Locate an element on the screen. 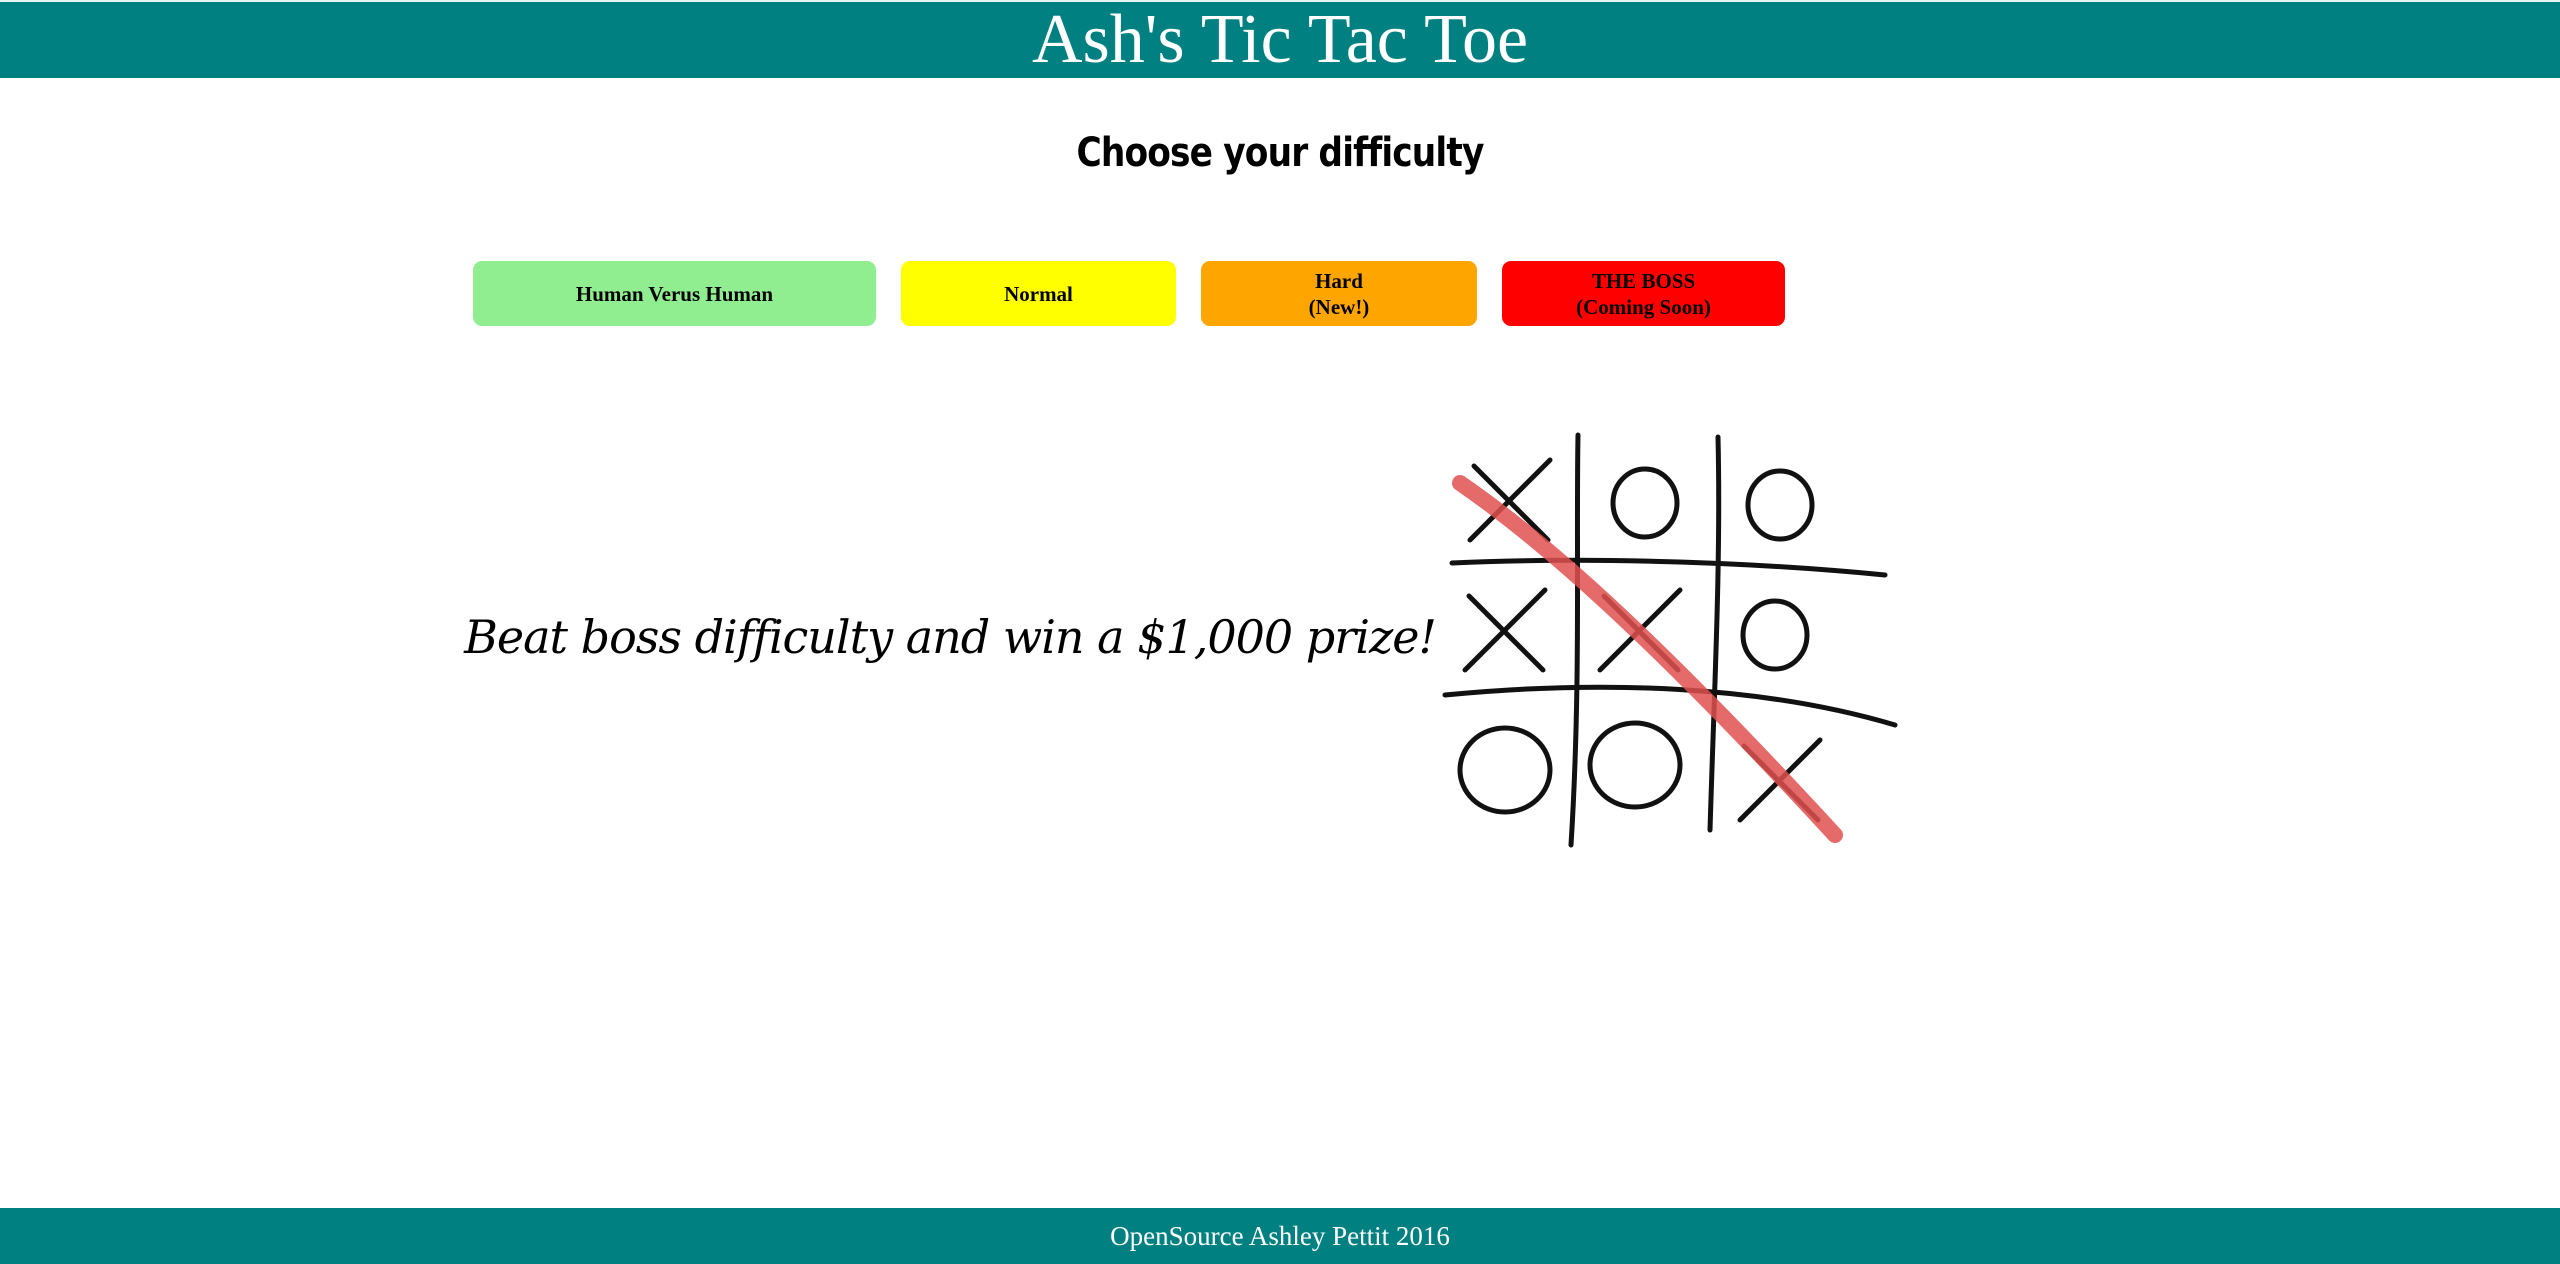  normal-difficulty-button: Normal is located at coordinates (1038, 293).